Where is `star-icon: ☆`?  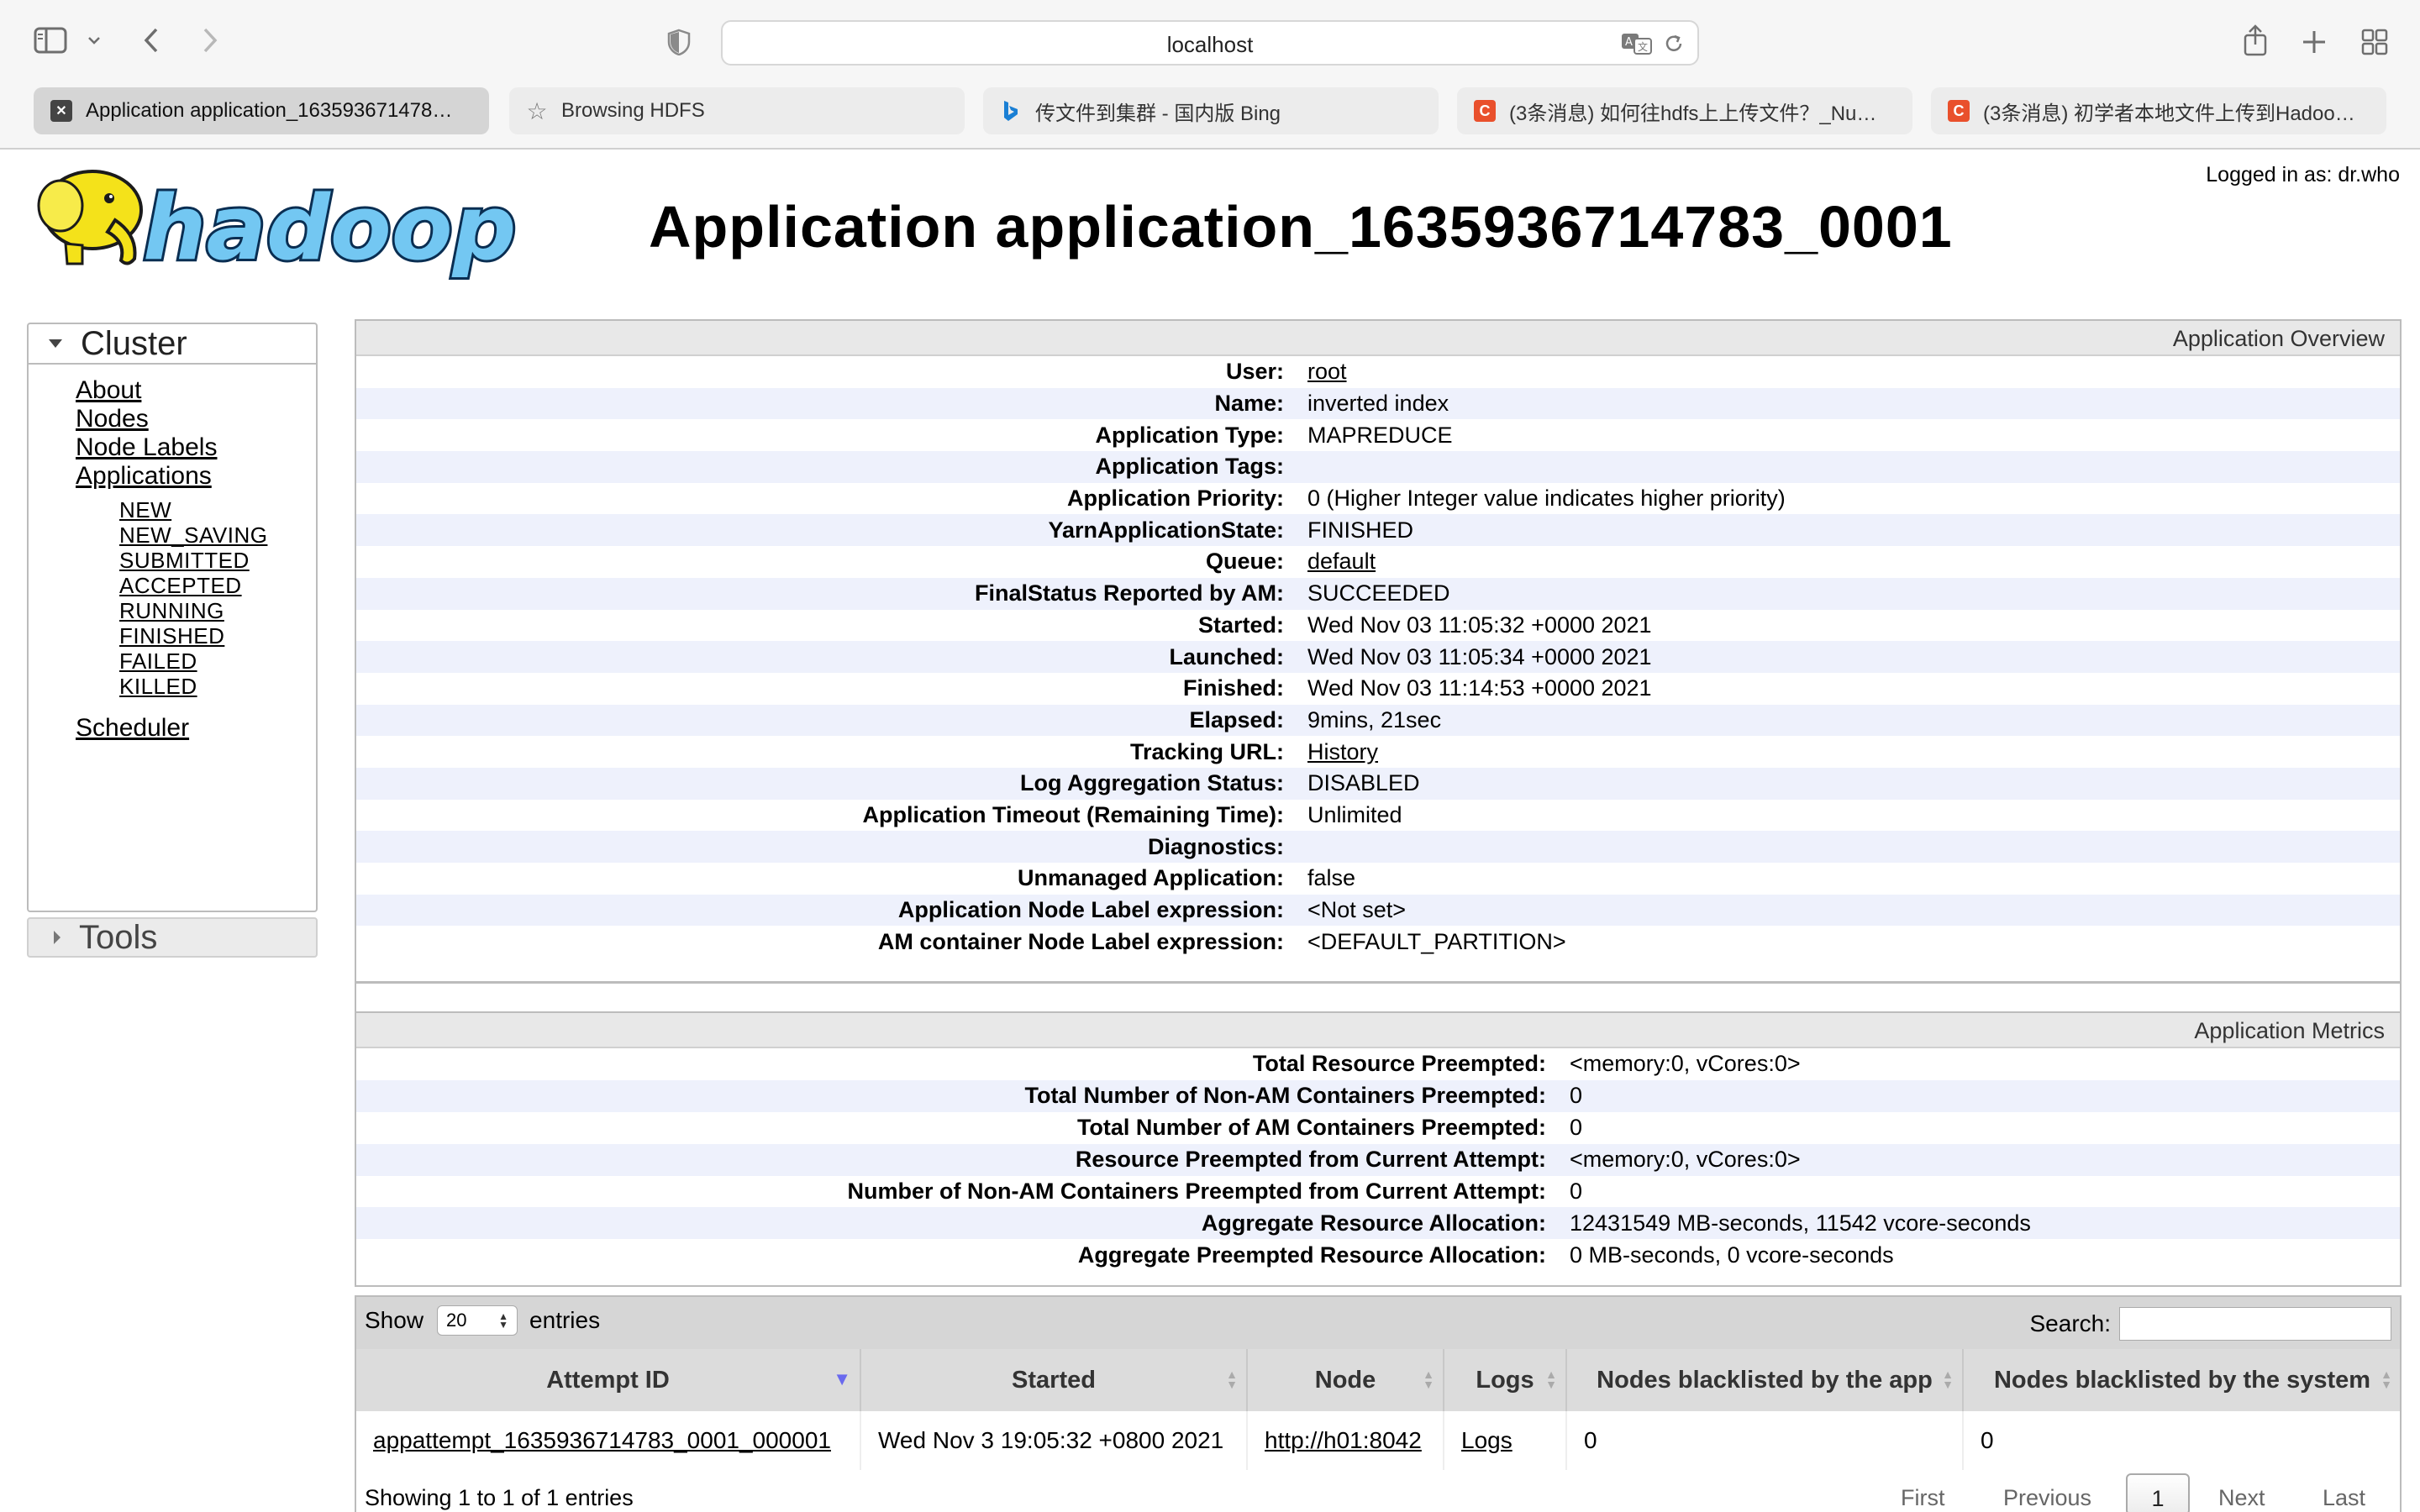 star-icon: ☆ is located at coordinates (537, 110).